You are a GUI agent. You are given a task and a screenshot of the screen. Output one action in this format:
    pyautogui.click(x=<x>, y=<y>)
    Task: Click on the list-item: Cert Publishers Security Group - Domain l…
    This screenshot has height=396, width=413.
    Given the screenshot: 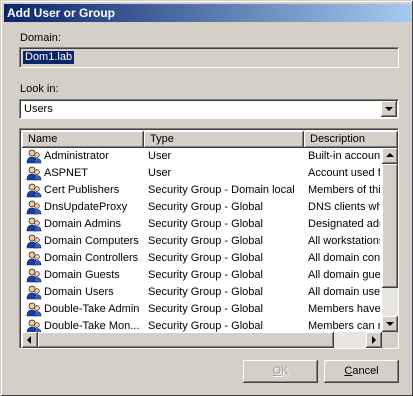 What is the action you would take?
    pyautogui.click(x=201, y=190)
    